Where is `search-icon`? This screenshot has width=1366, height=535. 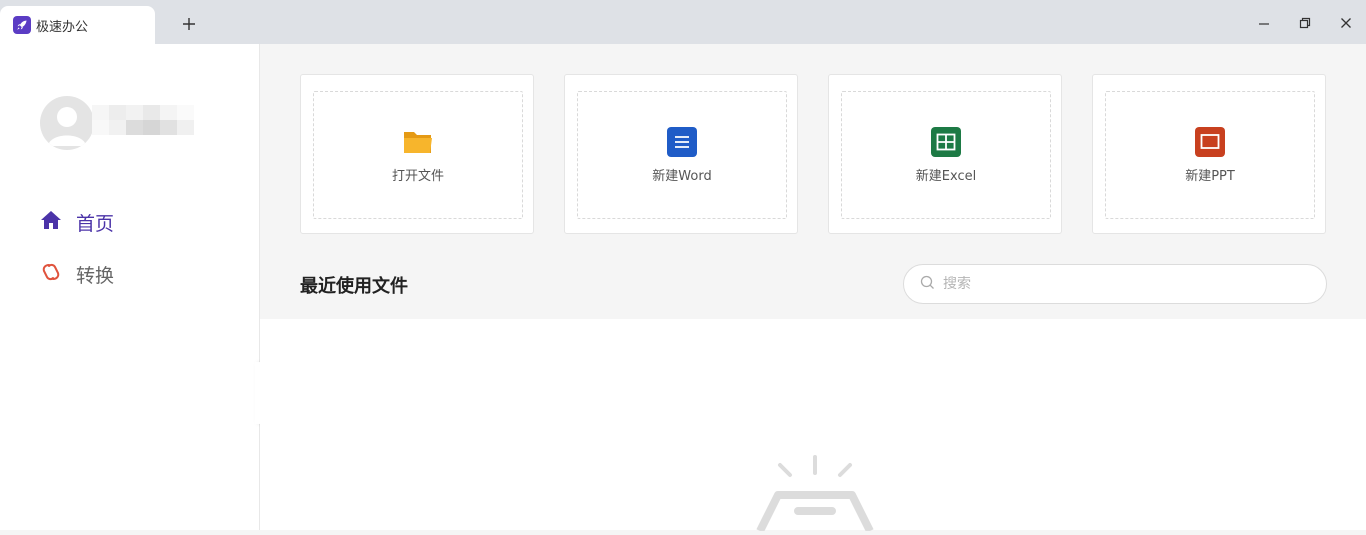 search-icon is located at coordinates (927, 284).